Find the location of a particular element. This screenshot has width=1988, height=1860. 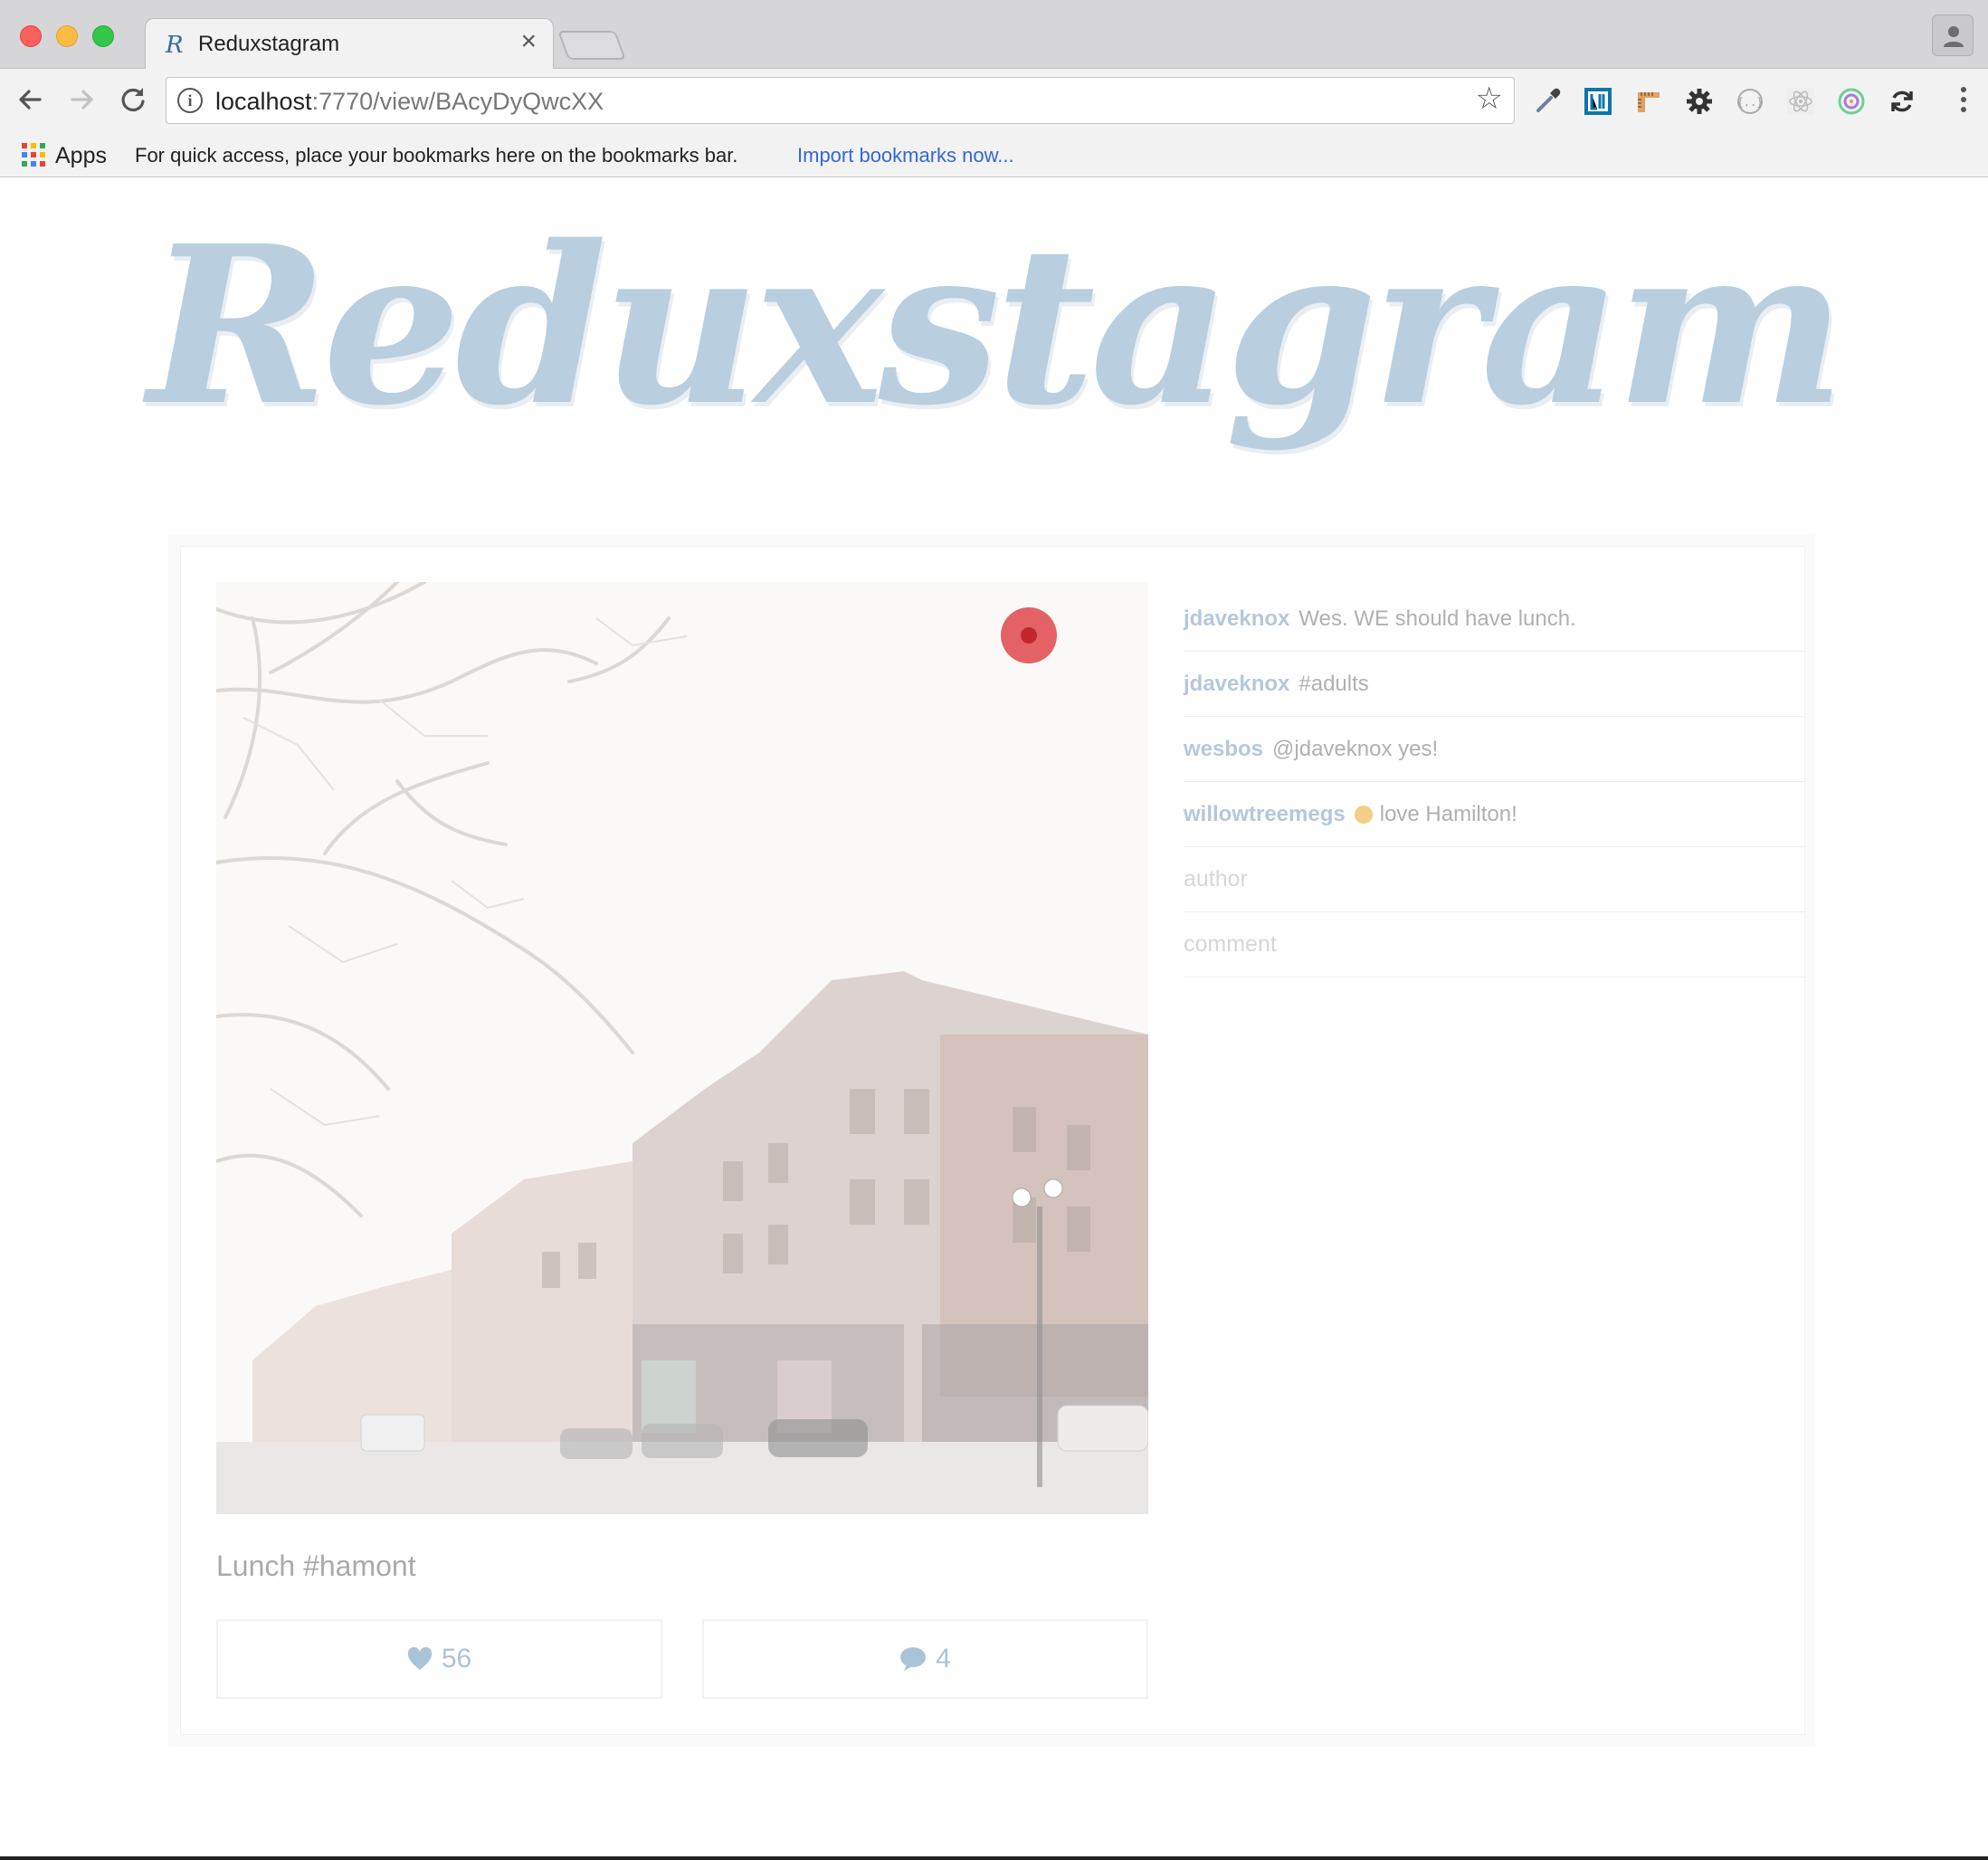

comment-item: willowtreemegs love Hamilton! is located at coordinates (1495, 814).